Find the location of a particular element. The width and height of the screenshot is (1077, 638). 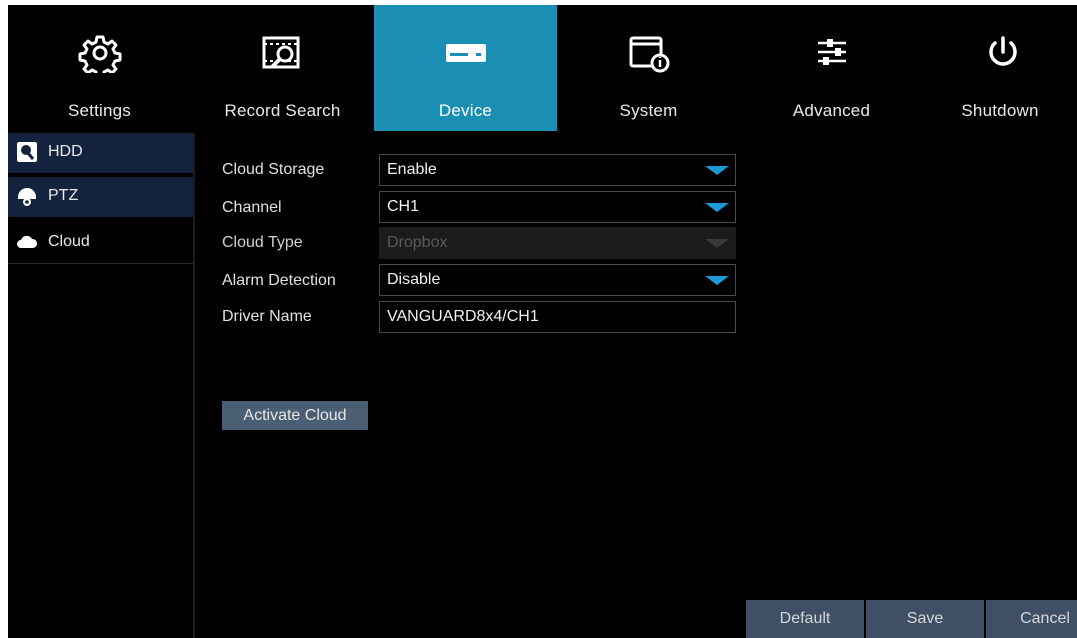

gear-icon is located at coordinates (100, 53).